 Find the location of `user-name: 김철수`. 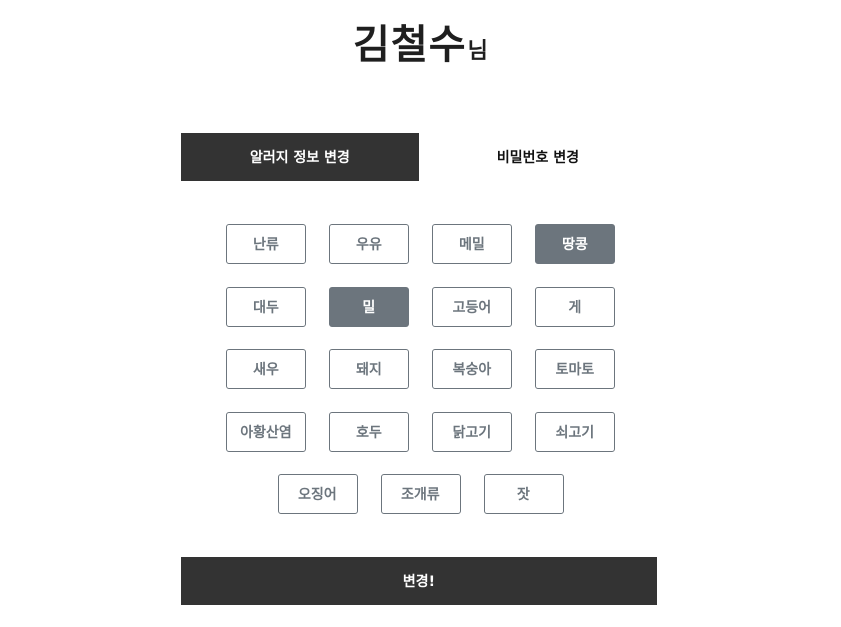

user-name: 김철수 is located at coordinates (410, 45).